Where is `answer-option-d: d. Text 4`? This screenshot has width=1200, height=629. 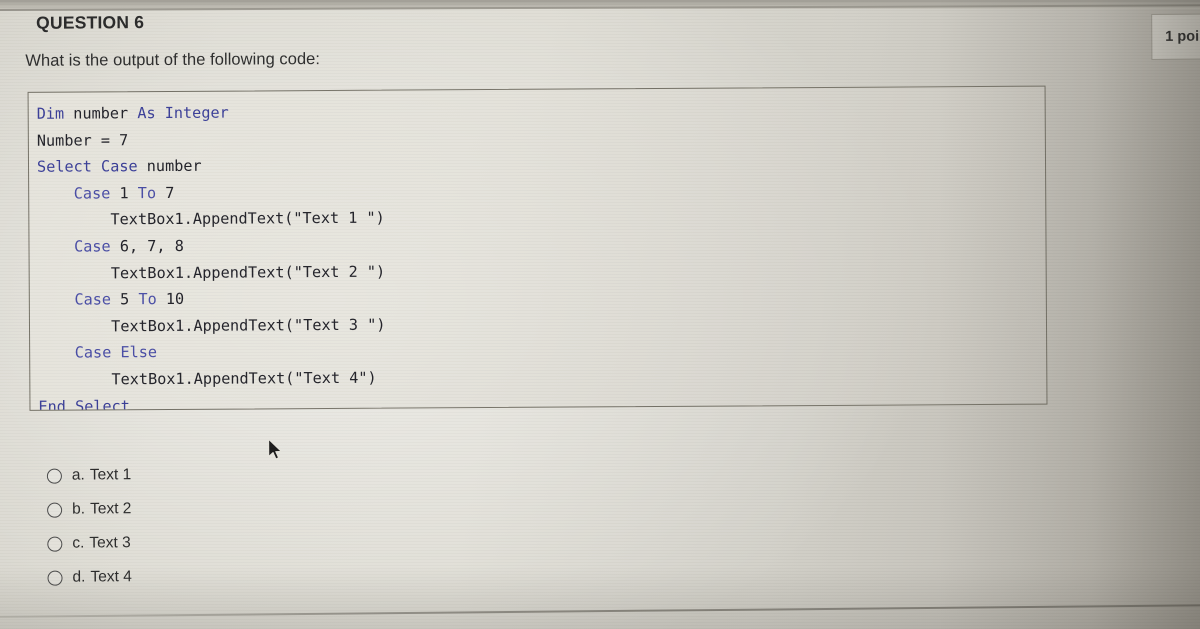
answer-option-d: d. Text 4 is located at coordinates (89, 577).